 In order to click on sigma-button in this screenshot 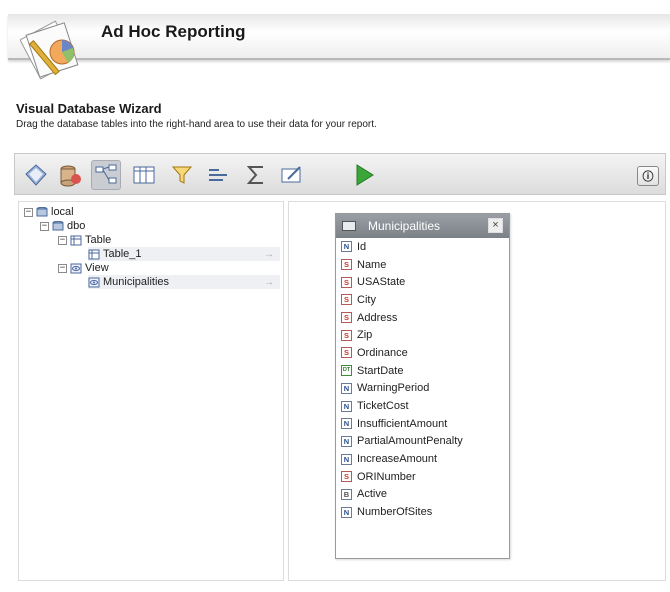, I will do `click(256, 175)`.